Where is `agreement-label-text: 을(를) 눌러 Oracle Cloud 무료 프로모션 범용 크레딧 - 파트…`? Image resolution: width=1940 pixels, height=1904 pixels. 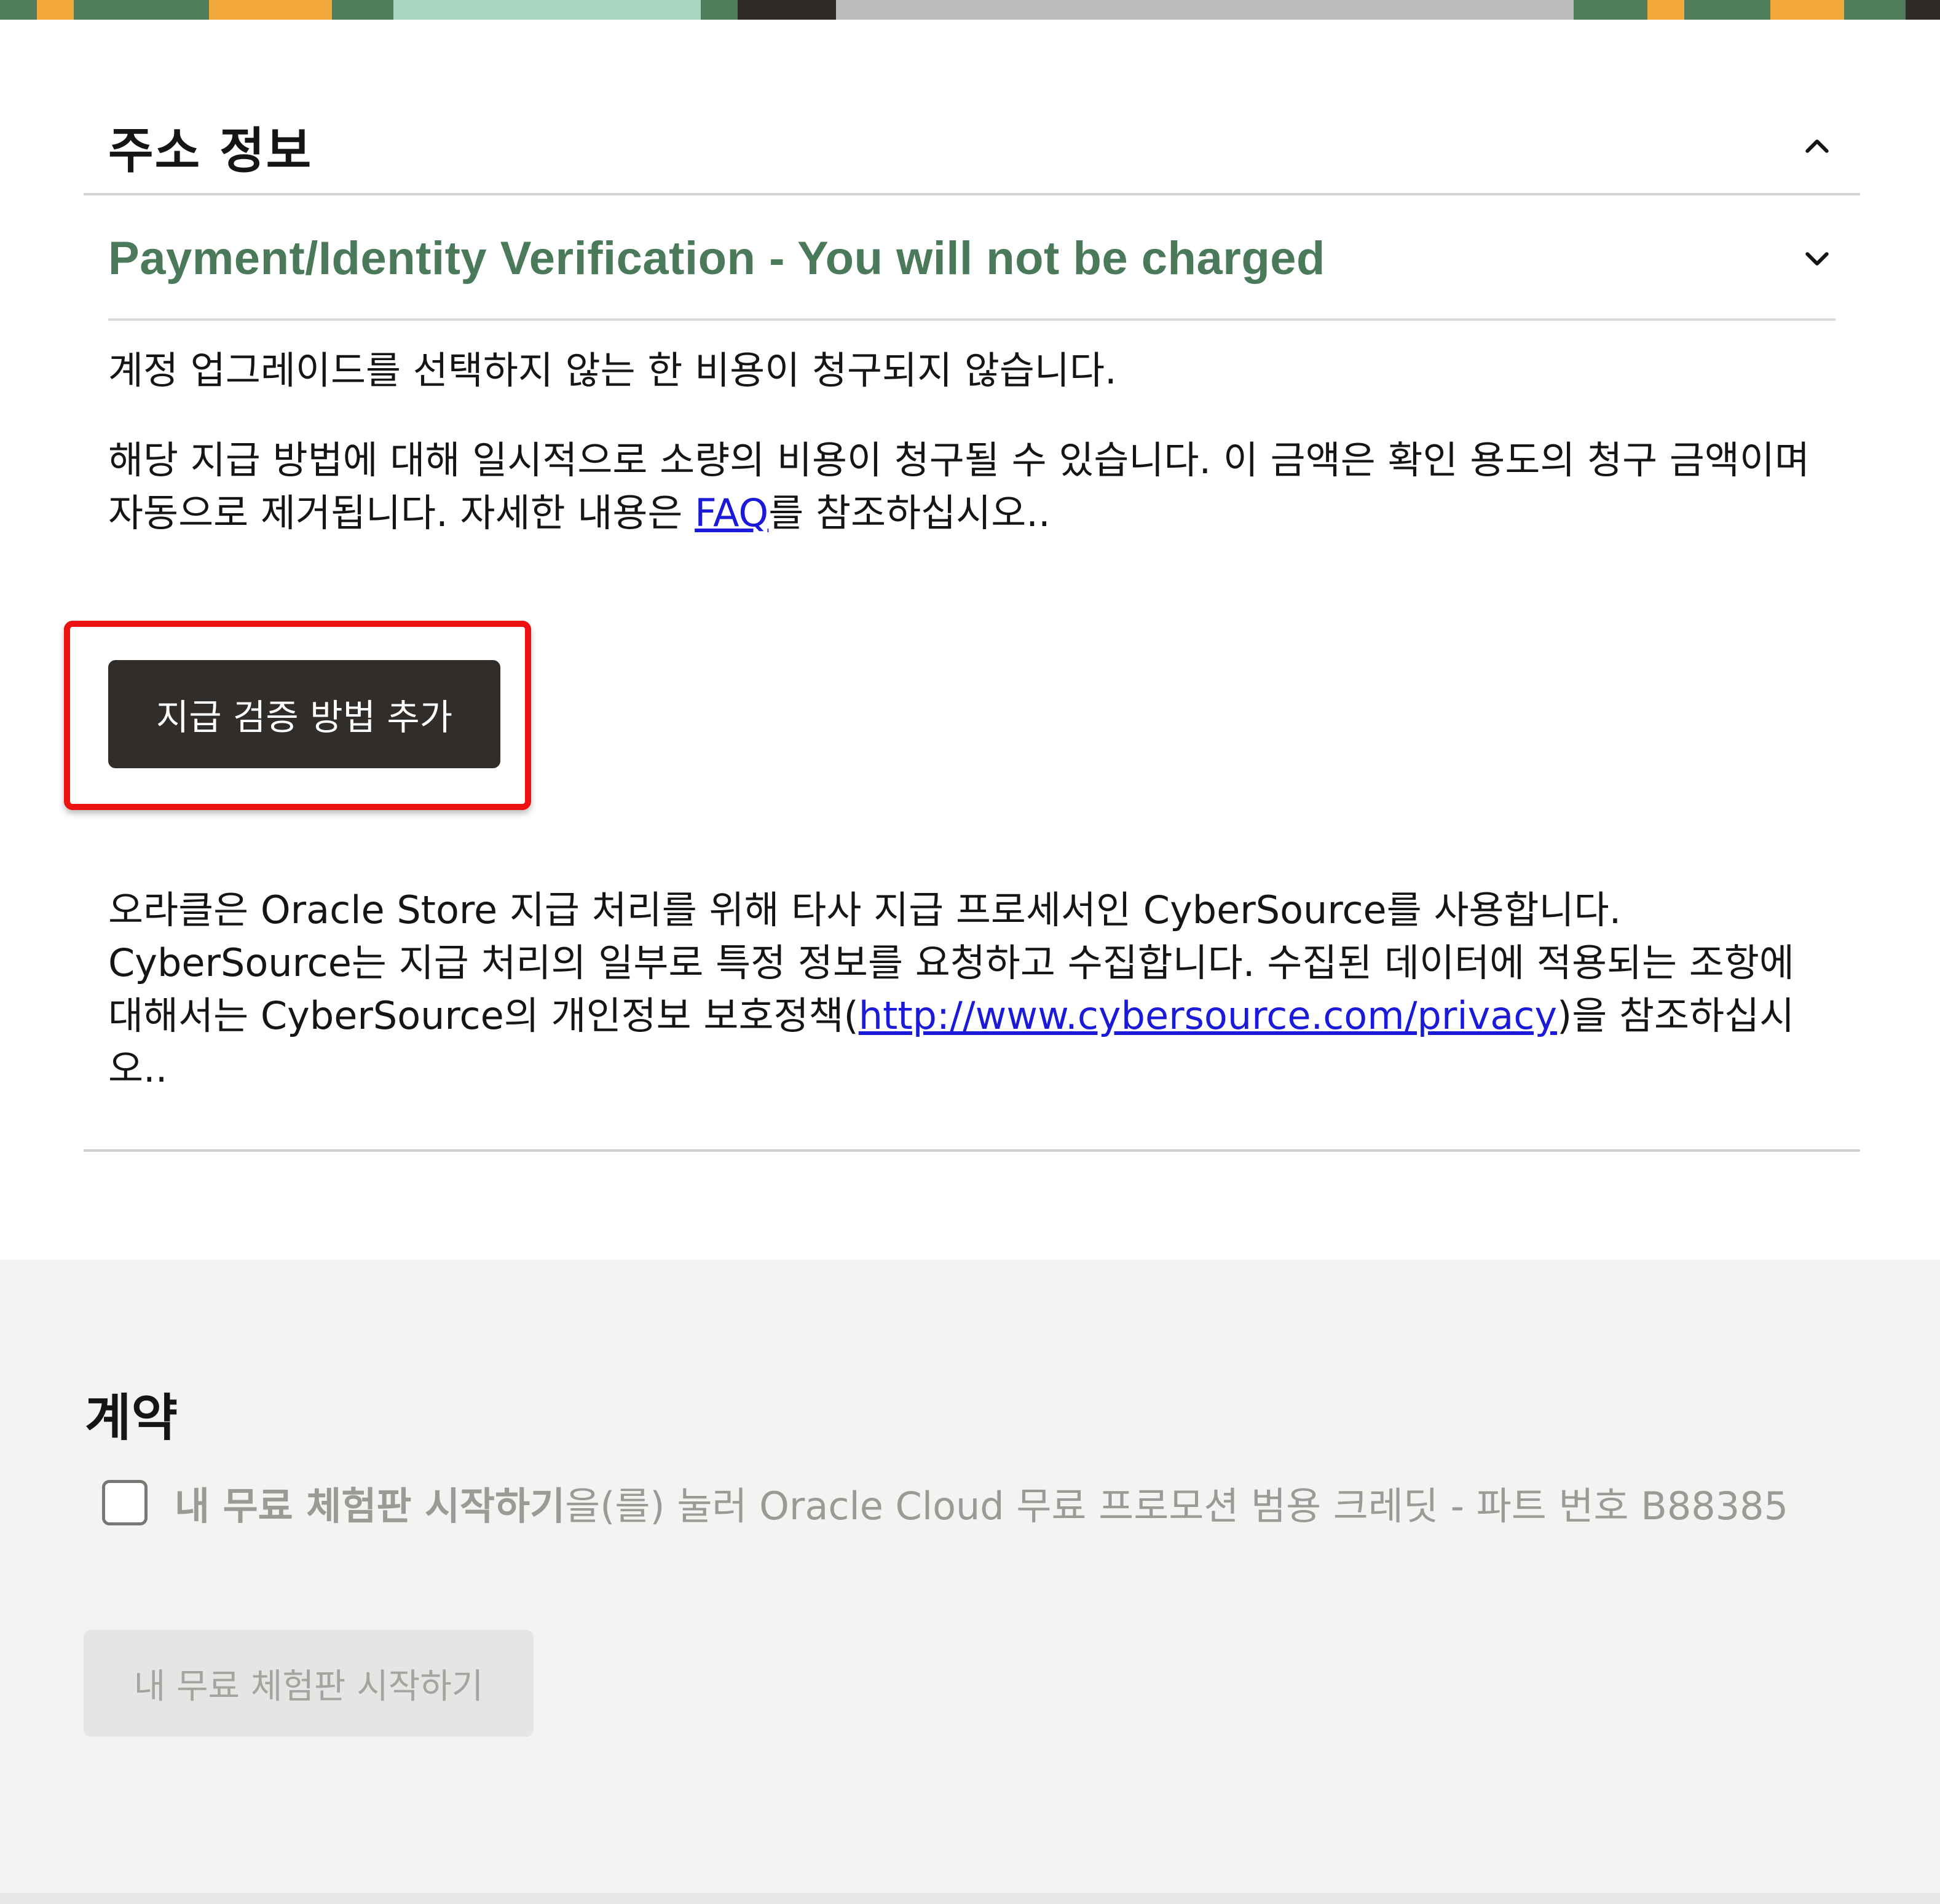
agreement-label-text: 을(를) 눌러 Oracle Cloud 무료 프로모션 범용 크레딧 - 파트… is located at coordinates (1177, 1506).